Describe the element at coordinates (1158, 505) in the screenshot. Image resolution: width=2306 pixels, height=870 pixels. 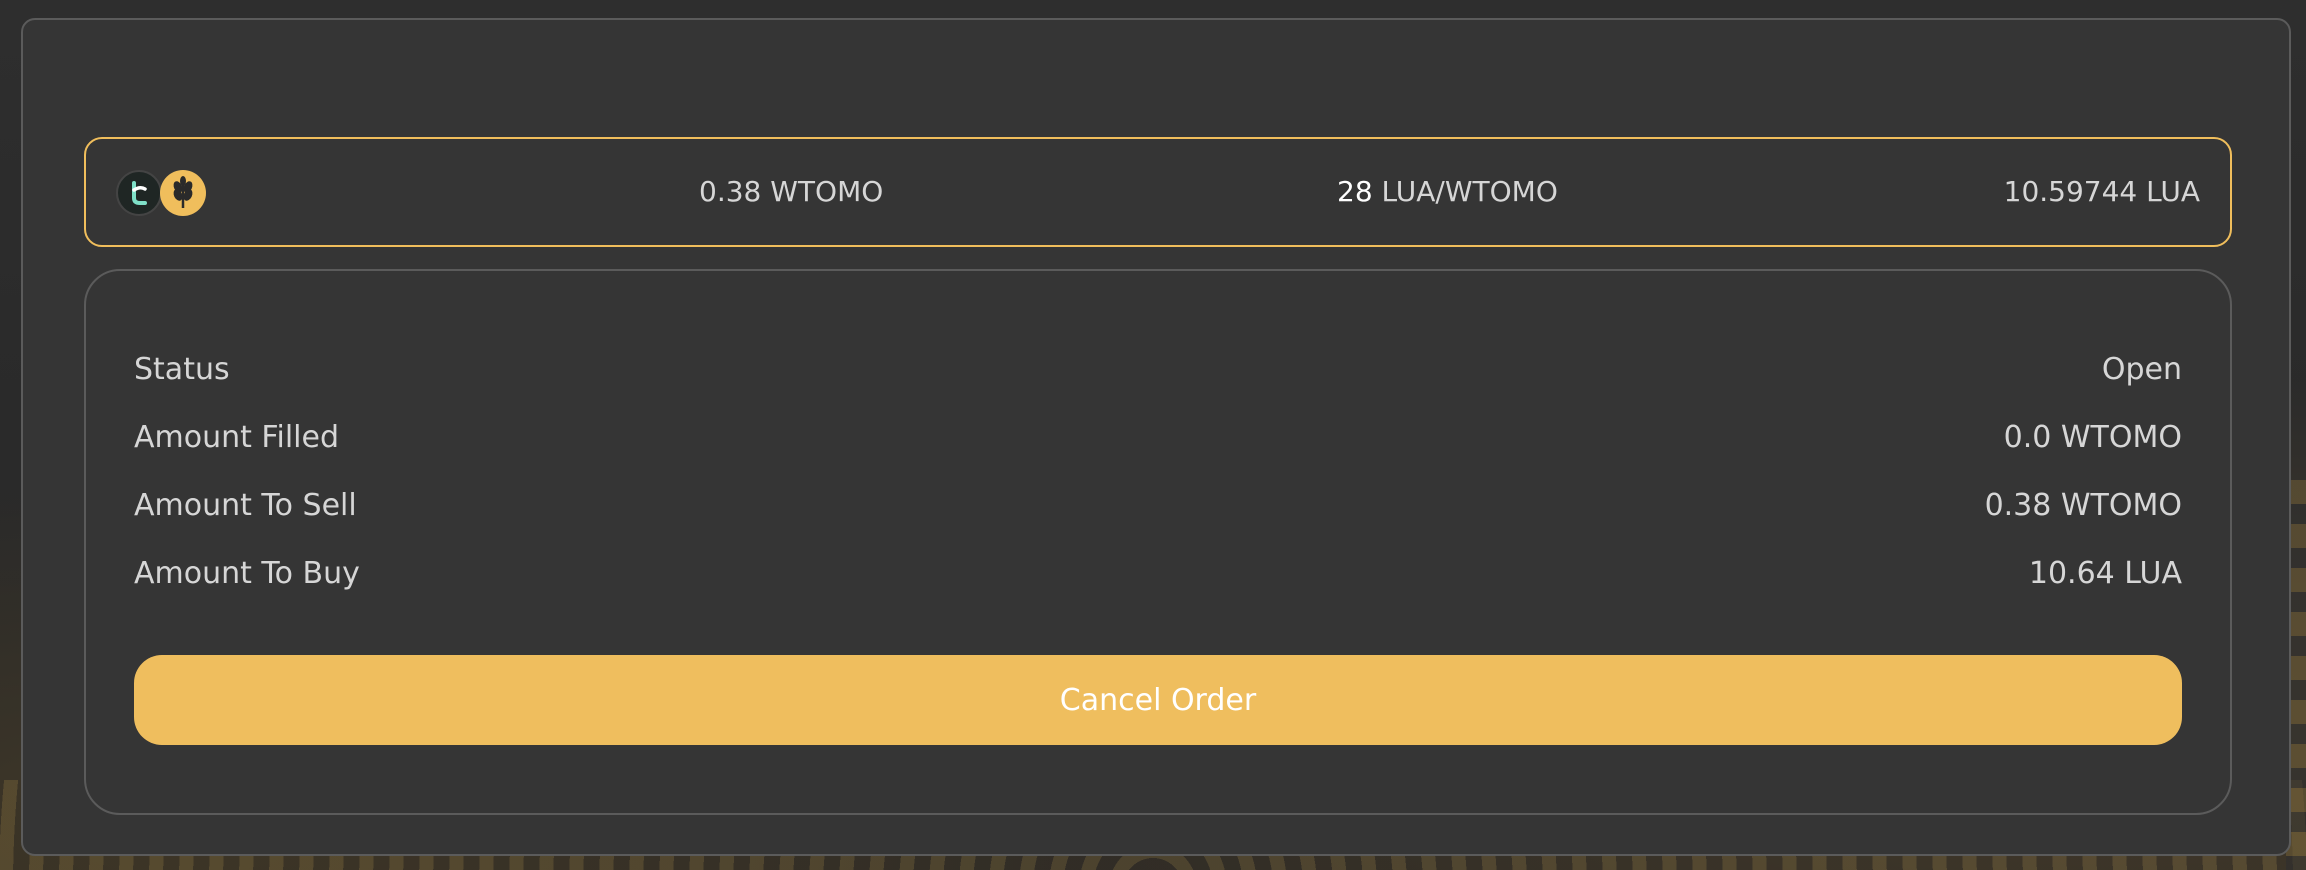
I see `detail-row-amount-to-sell: Amount To Sell 0.38 WTOMO` at that location.